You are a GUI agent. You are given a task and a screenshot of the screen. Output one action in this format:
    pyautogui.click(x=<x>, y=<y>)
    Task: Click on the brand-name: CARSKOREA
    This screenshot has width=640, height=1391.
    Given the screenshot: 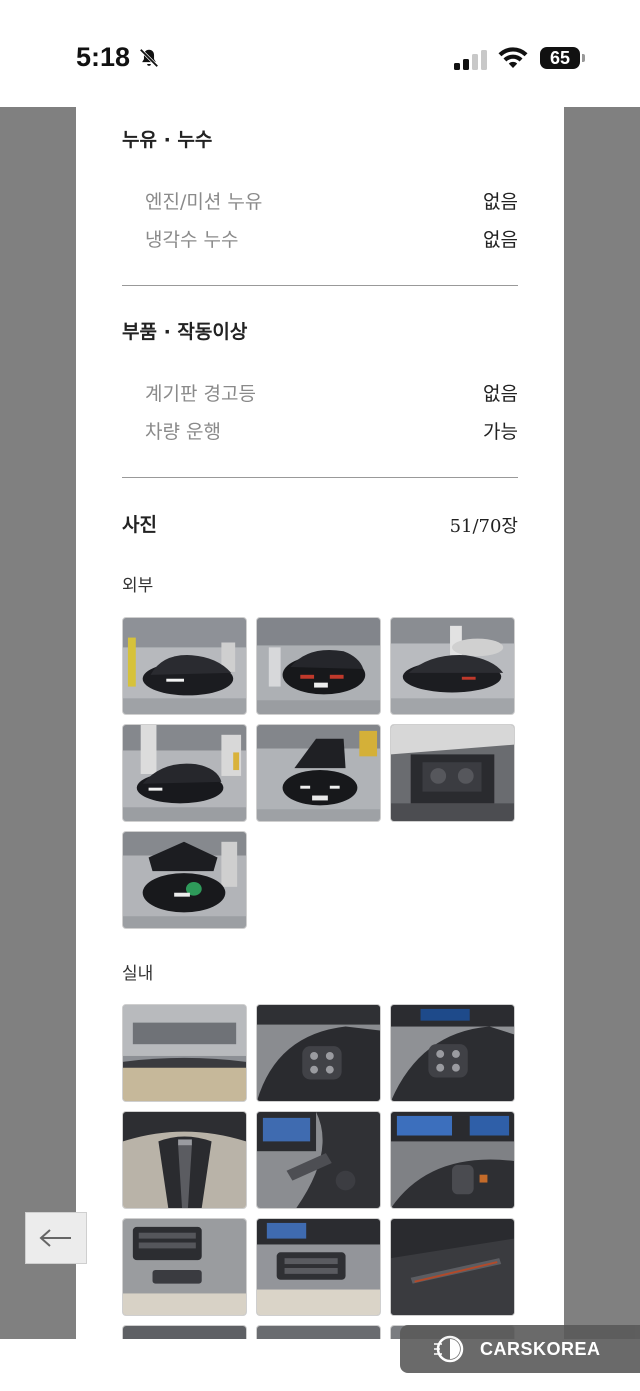 What is the action you would take?
    pyautogui.click(x=540, y=1348)
    